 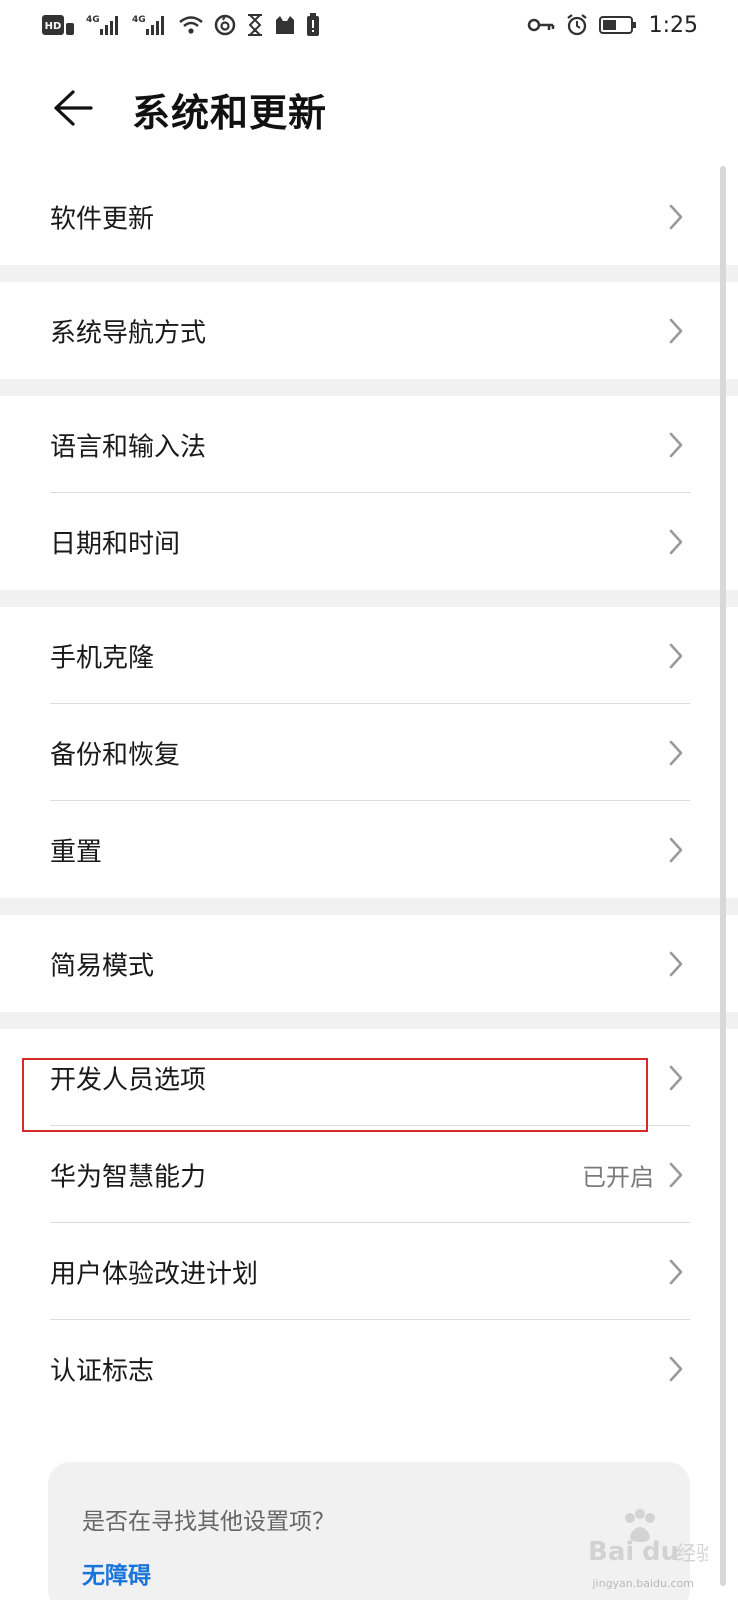 I want to click on list-item-navigation: 系统导航方式, so click(x=369, y=330).